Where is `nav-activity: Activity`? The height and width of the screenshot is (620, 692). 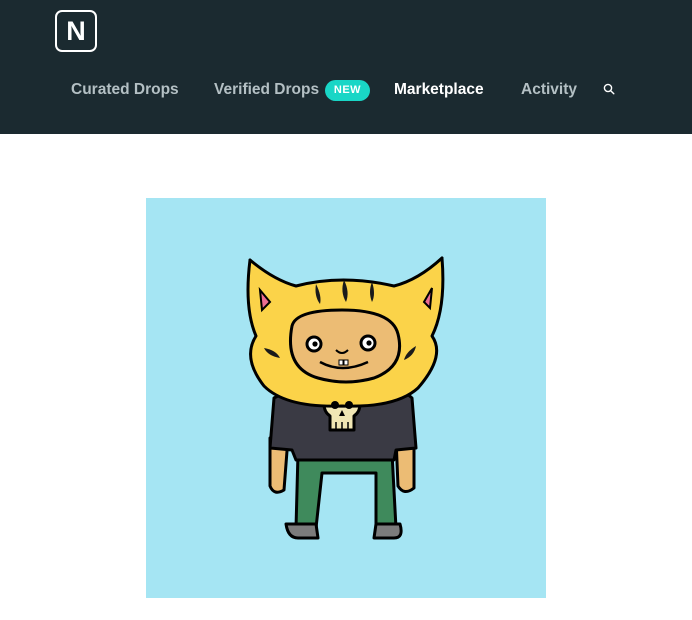 nav-activity: Activity is located at coordinates (549, 90).